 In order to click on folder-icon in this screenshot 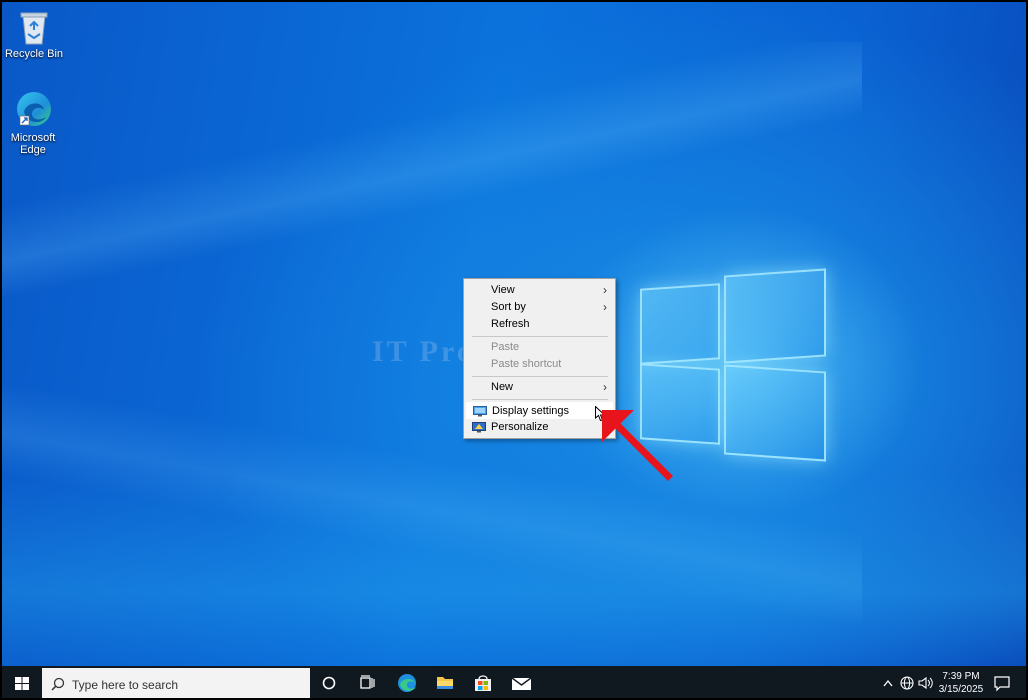, I will do `click(445, 683)`.